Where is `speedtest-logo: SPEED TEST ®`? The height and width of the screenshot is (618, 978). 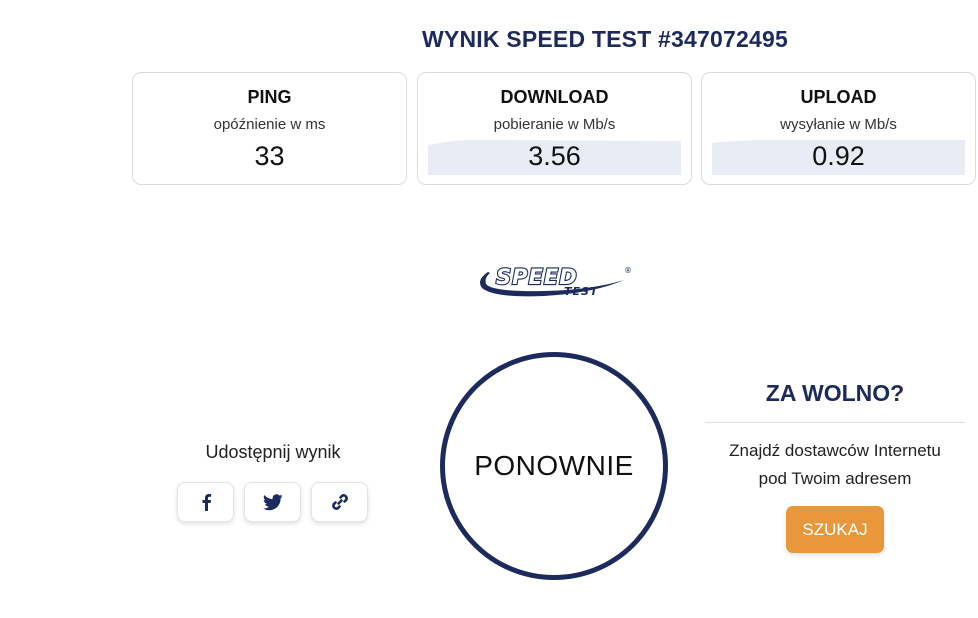
speedtest-logo: SPEED TEST ® is located at coordinates (556, 281).